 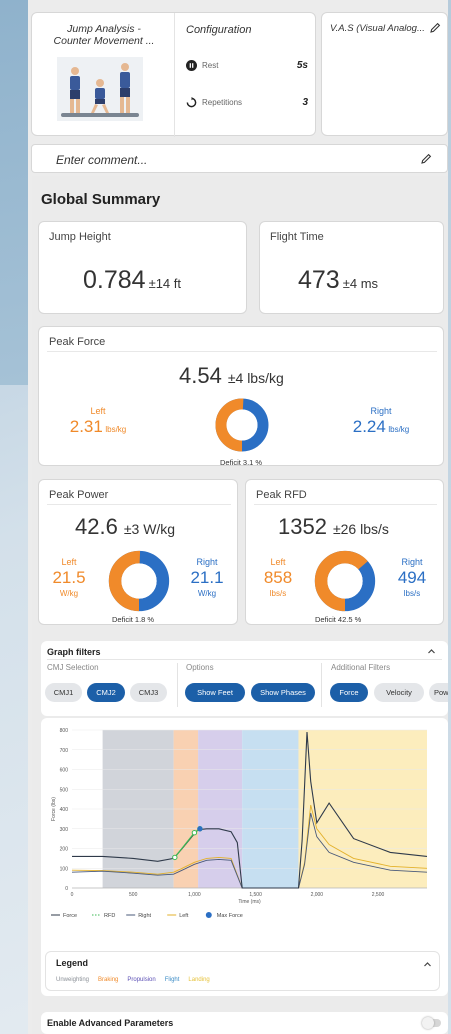 I want to click on peak-power-left: Left 21.5 W/kg, so click(x=69, y=578).